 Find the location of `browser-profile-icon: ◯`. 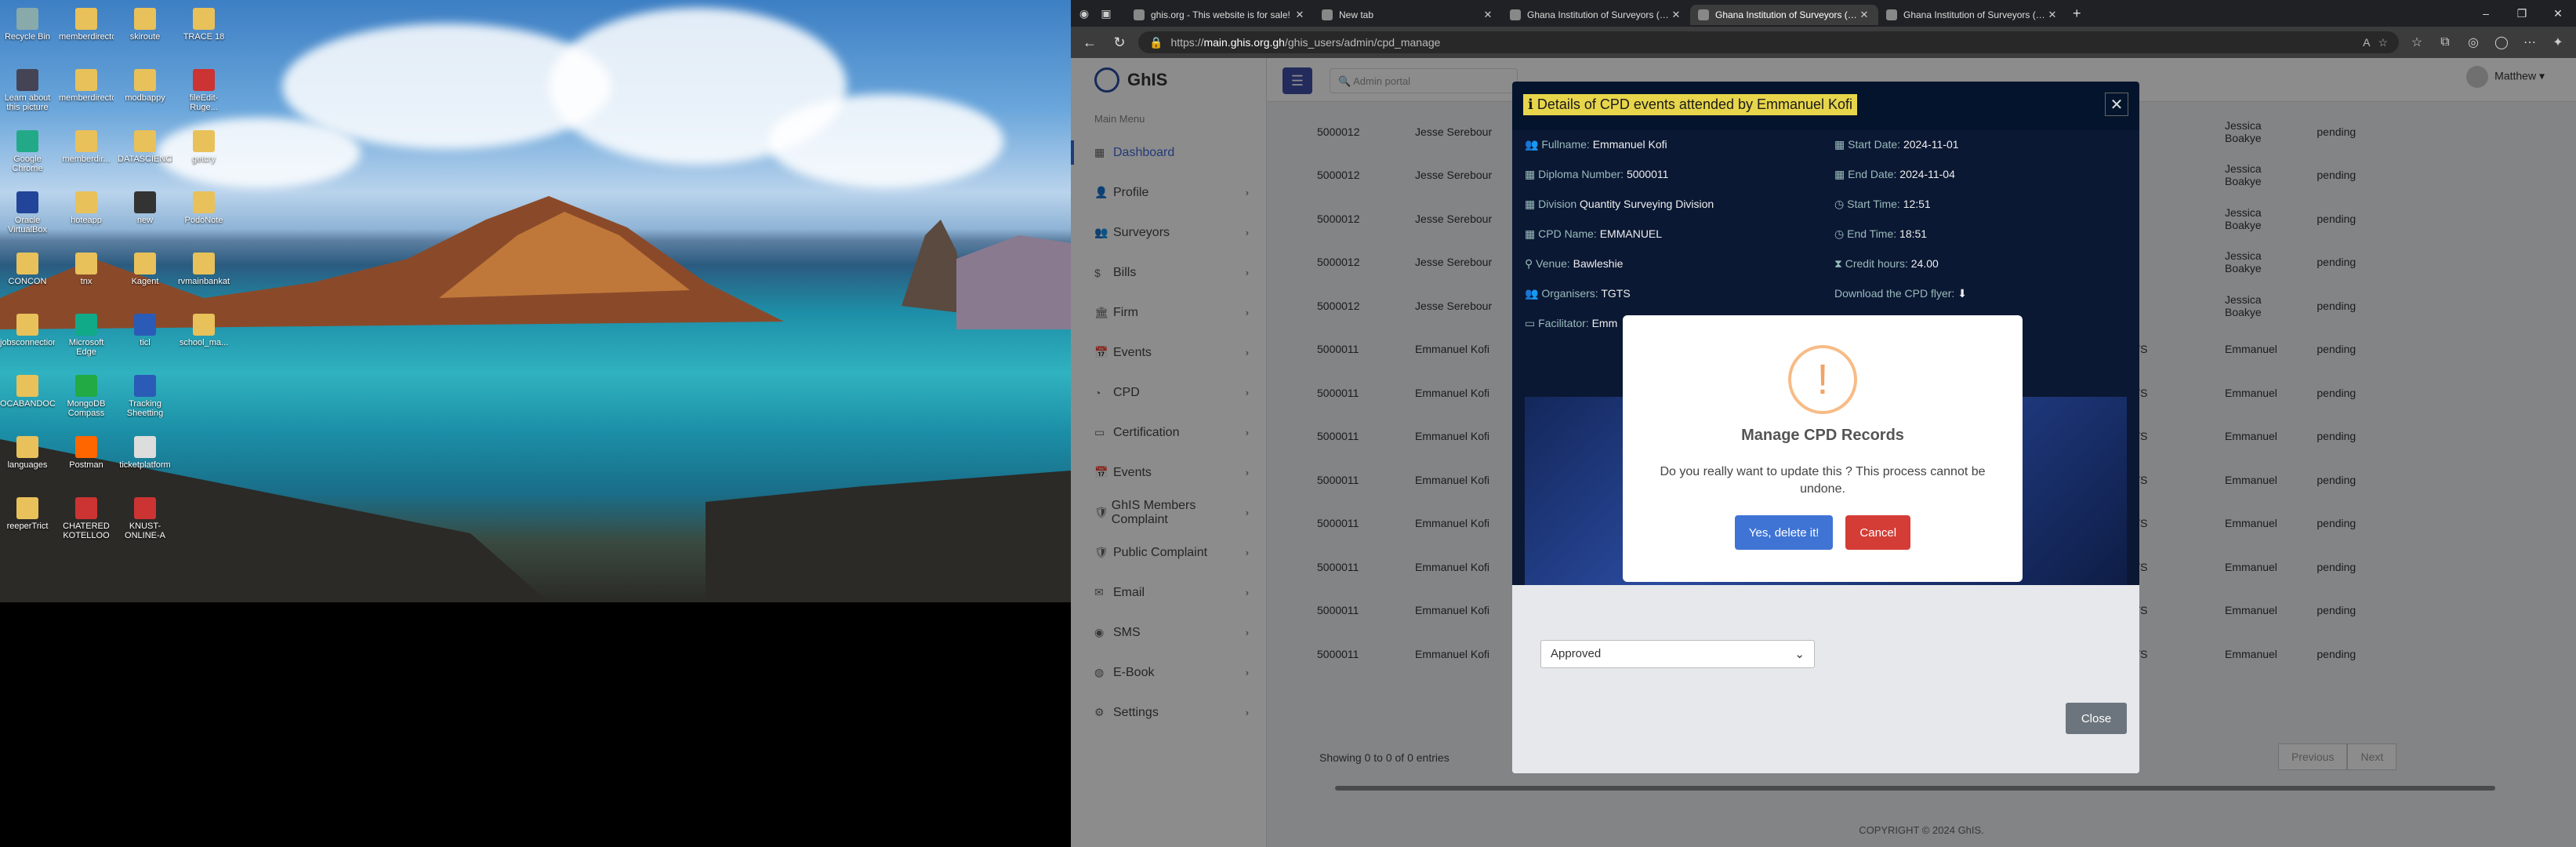

browser-profile-icon: ◯ is located at coordinates (2502, 42).